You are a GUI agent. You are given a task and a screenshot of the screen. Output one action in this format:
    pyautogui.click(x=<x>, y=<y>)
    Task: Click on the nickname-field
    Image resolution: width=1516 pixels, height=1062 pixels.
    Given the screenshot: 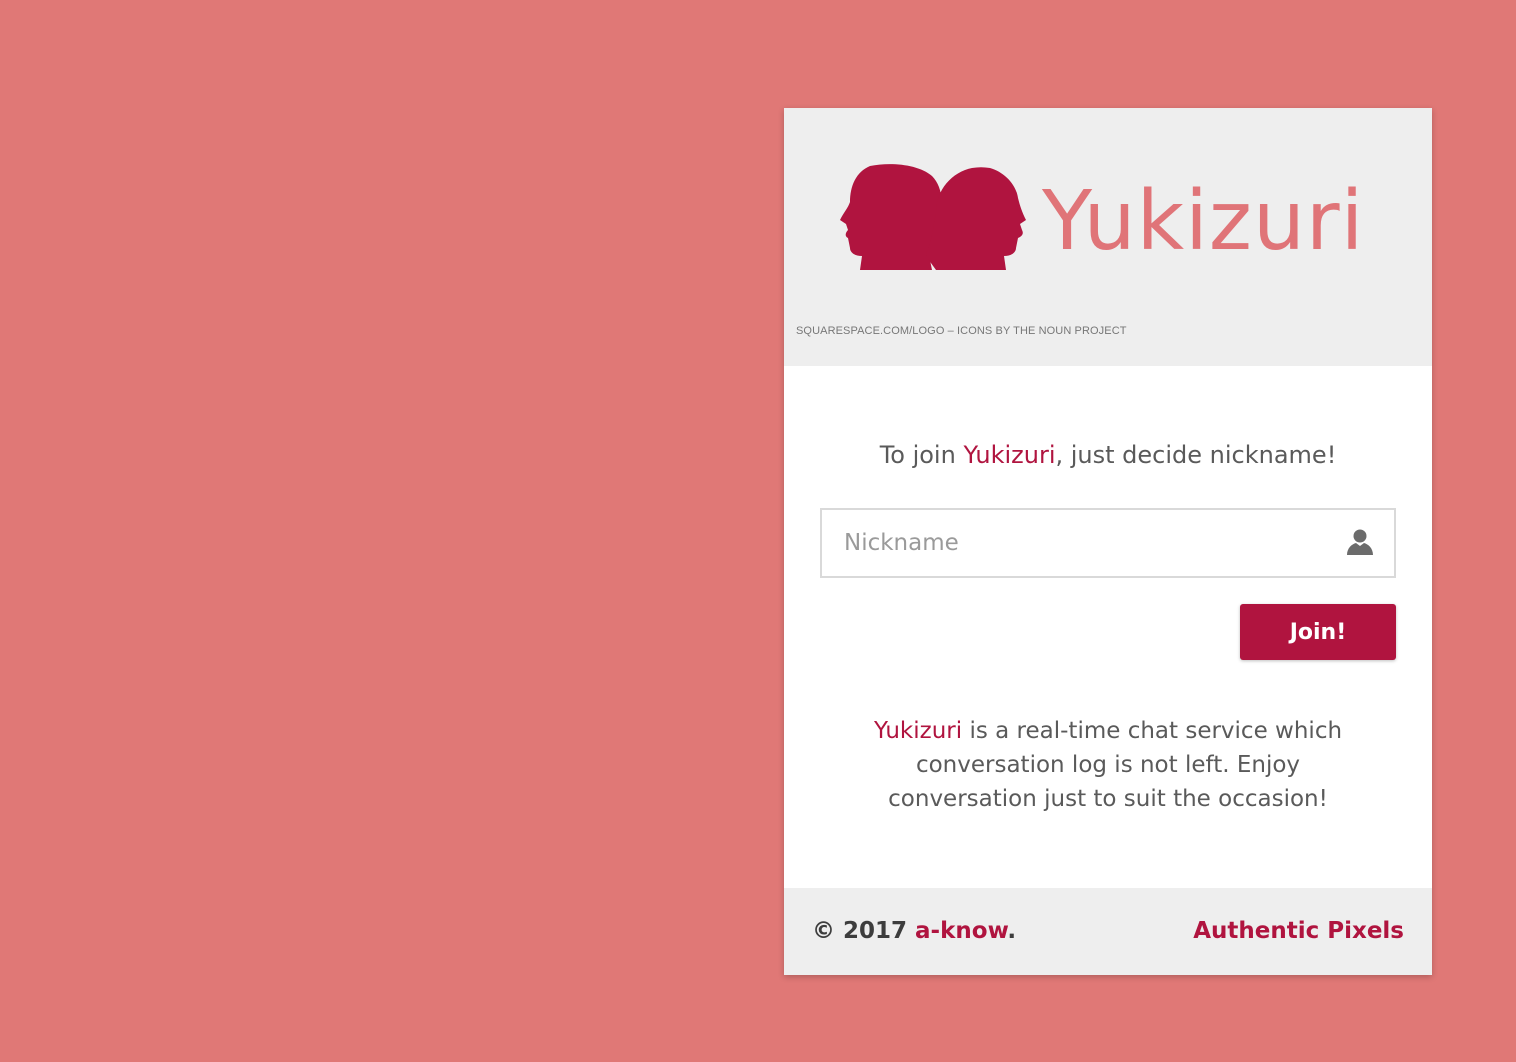 What is the action you would take?
    pyautogui.click(x=1108, y=543)
    